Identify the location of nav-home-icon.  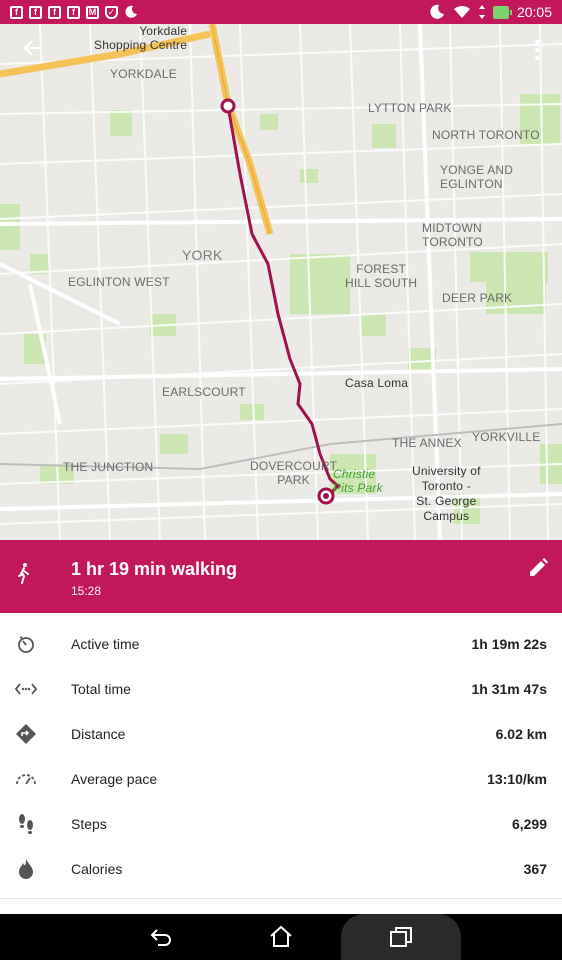
(281, 937).